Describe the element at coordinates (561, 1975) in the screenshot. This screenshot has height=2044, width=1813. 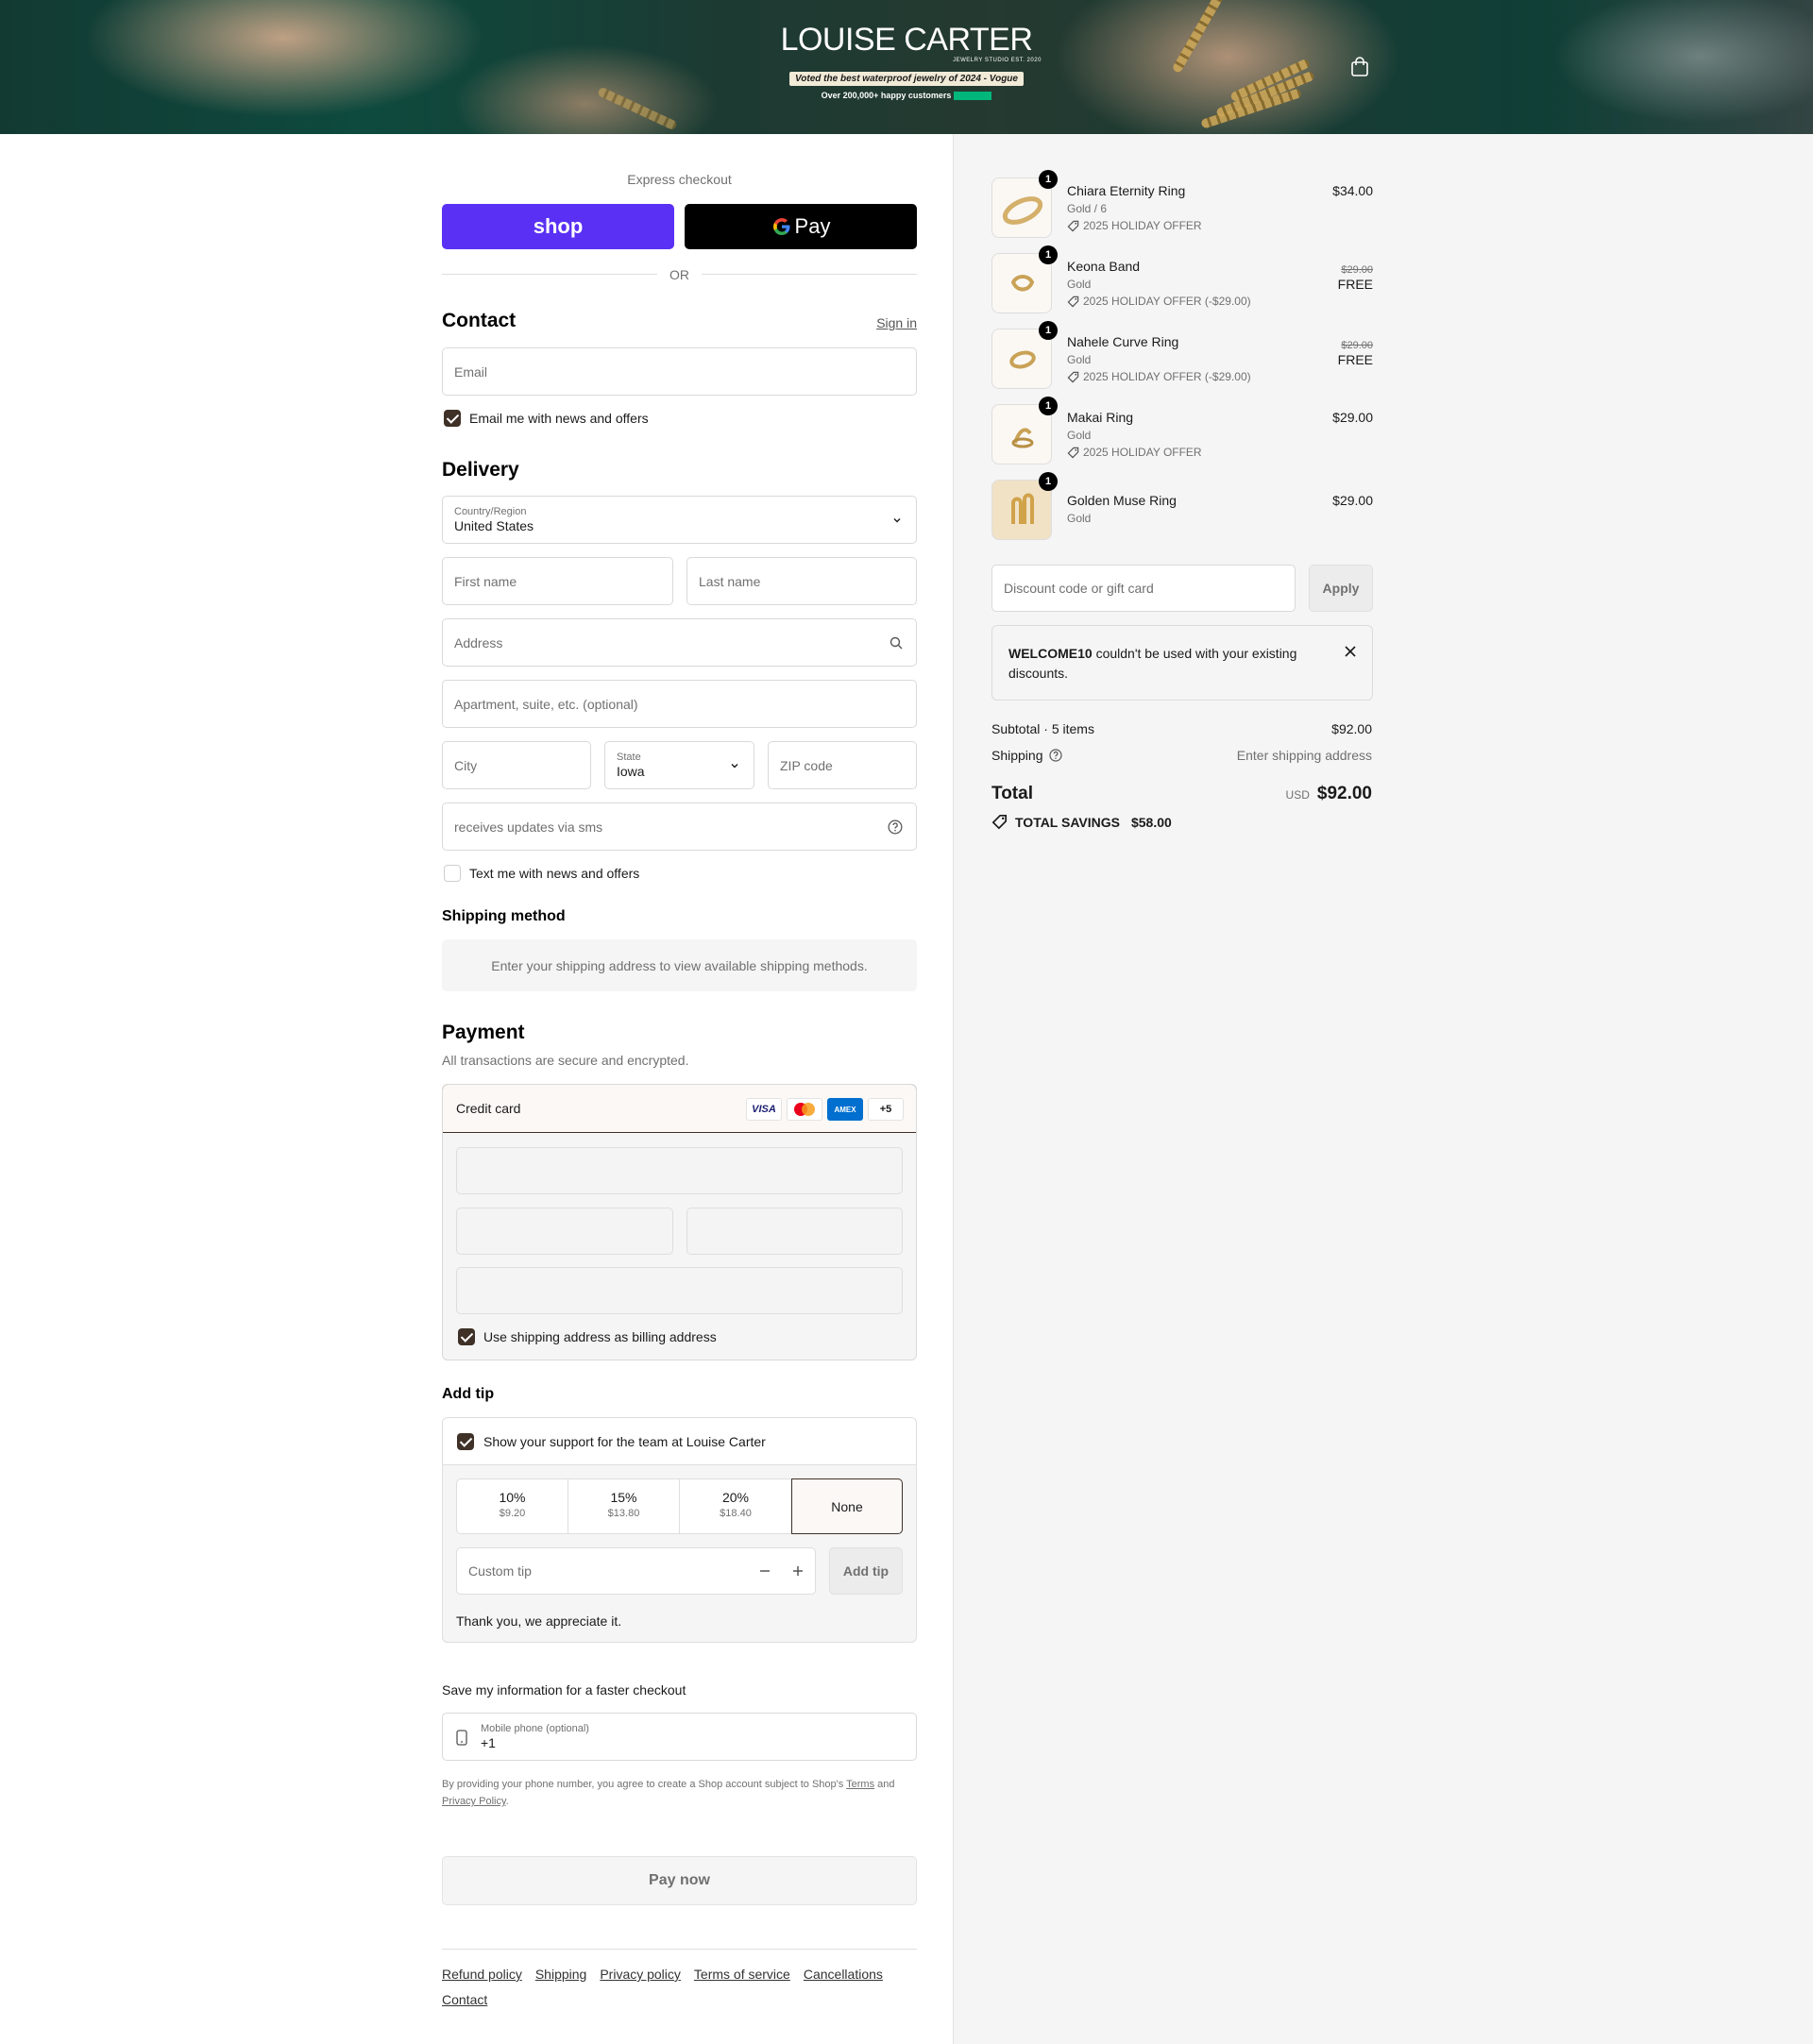
I see `shipping-link: Shipping` at that location.